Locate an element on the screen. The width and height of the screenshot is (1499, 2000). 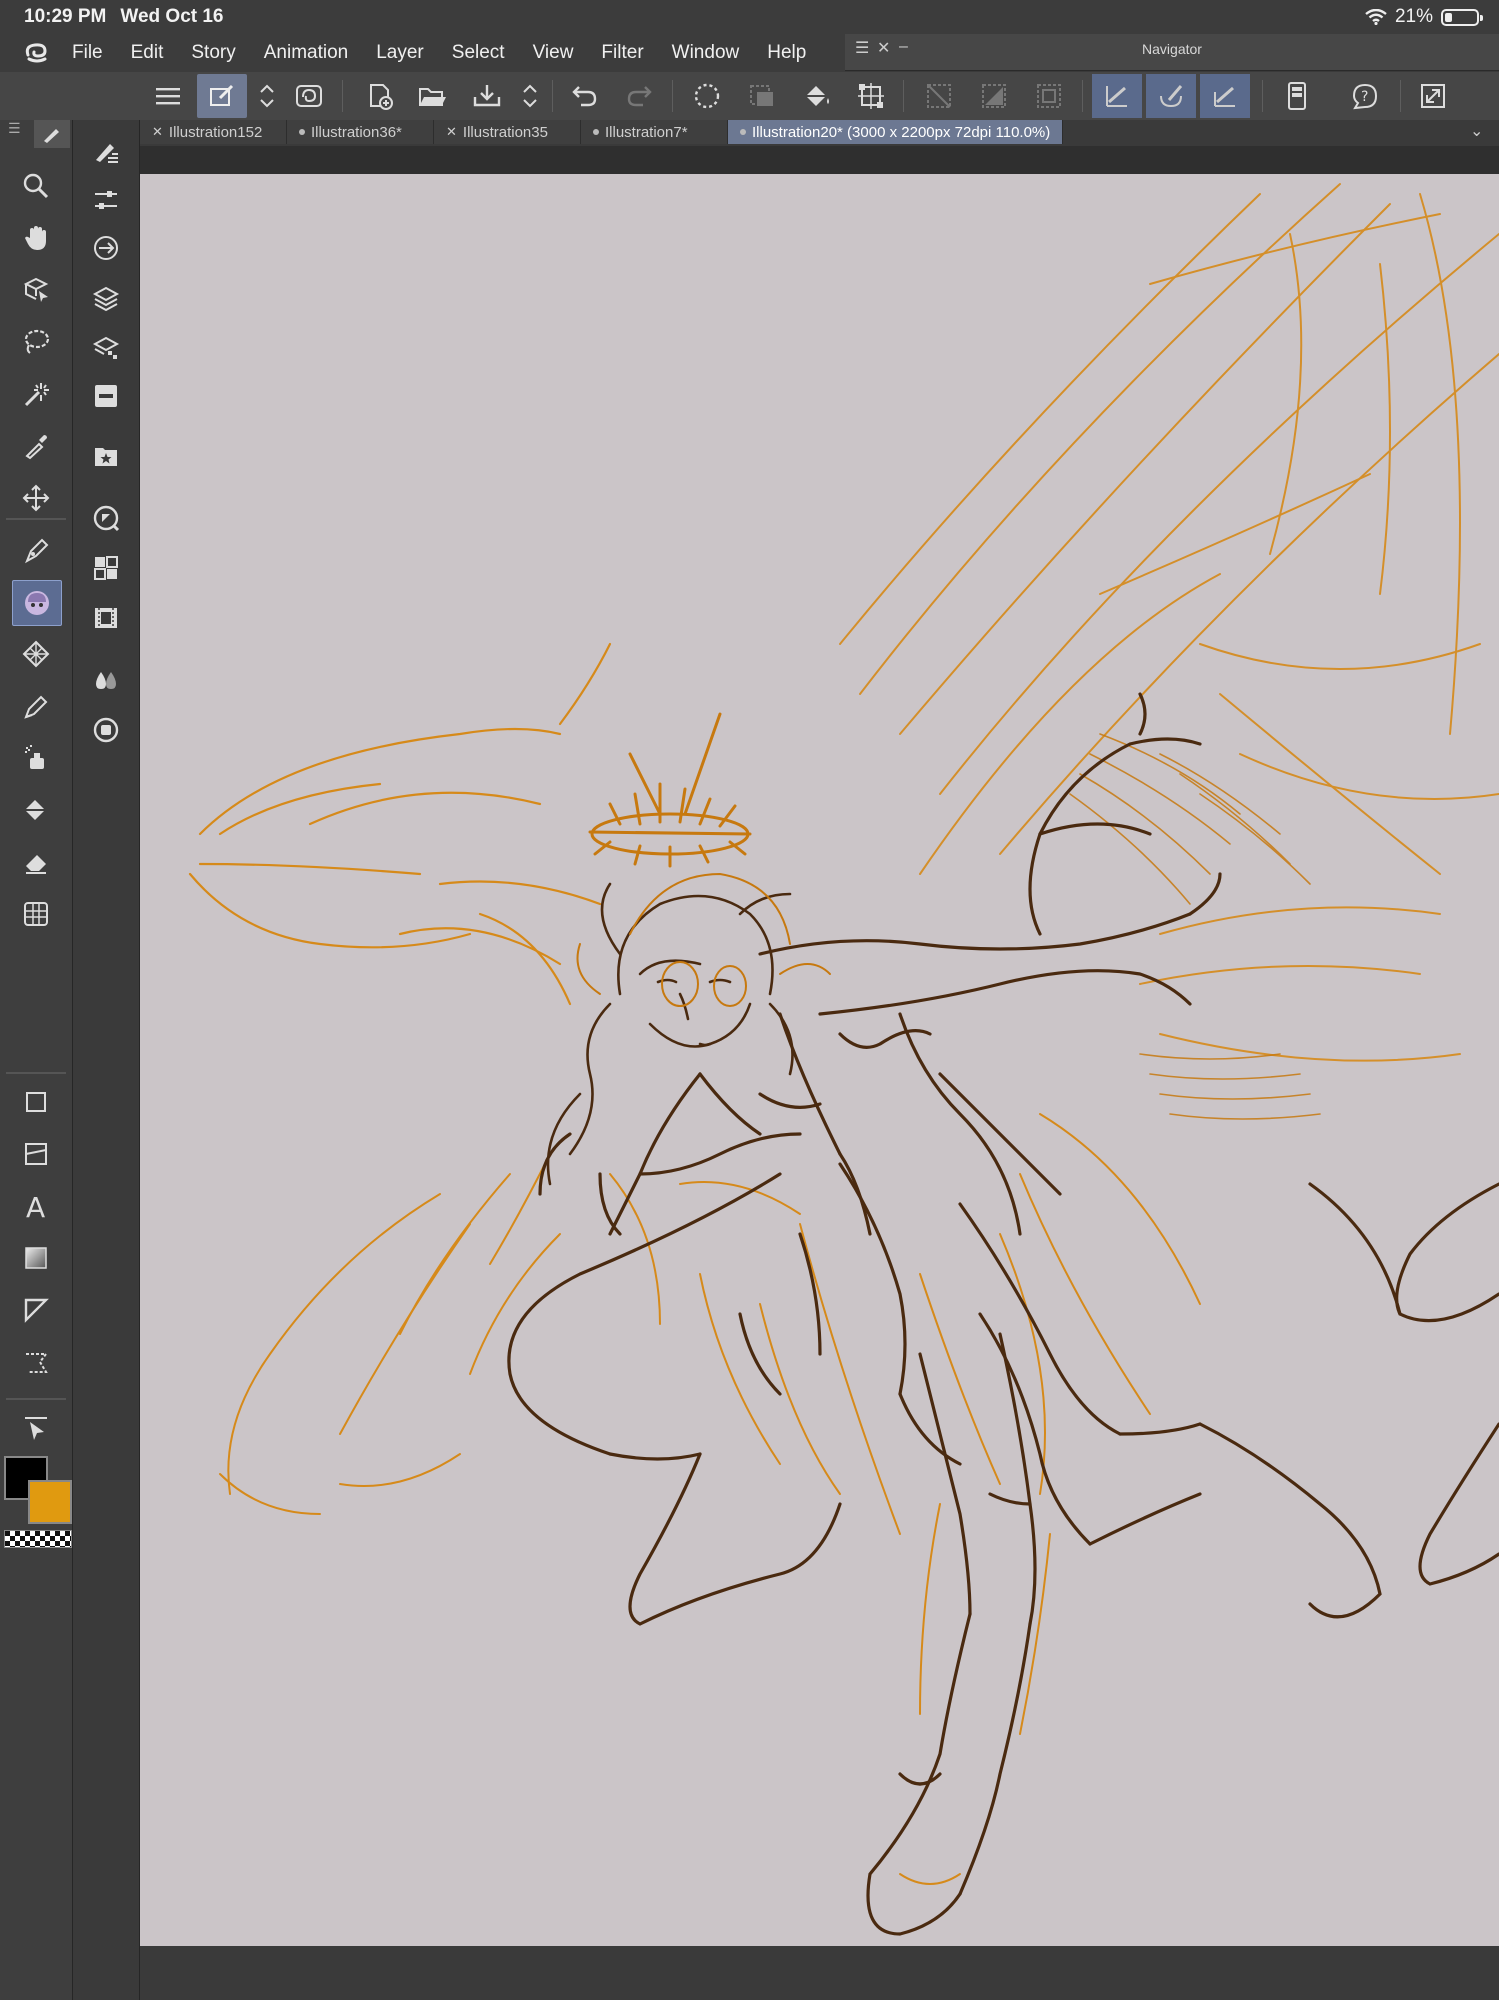
document-tab: Illustration36* is located at coordinates (360, 132).